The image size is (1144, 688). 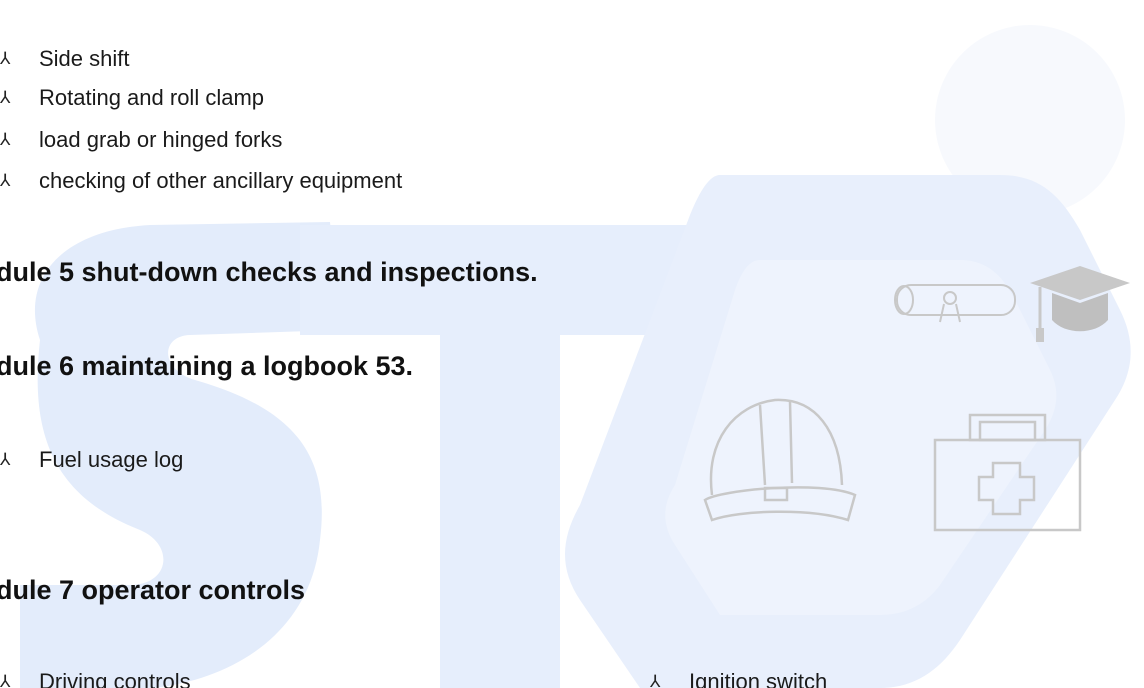 What do you see at coordinates (152, 97) in the screenshot?
I see `list-item-text: Rotating and roll clamp` at bounding box center [152, 97].